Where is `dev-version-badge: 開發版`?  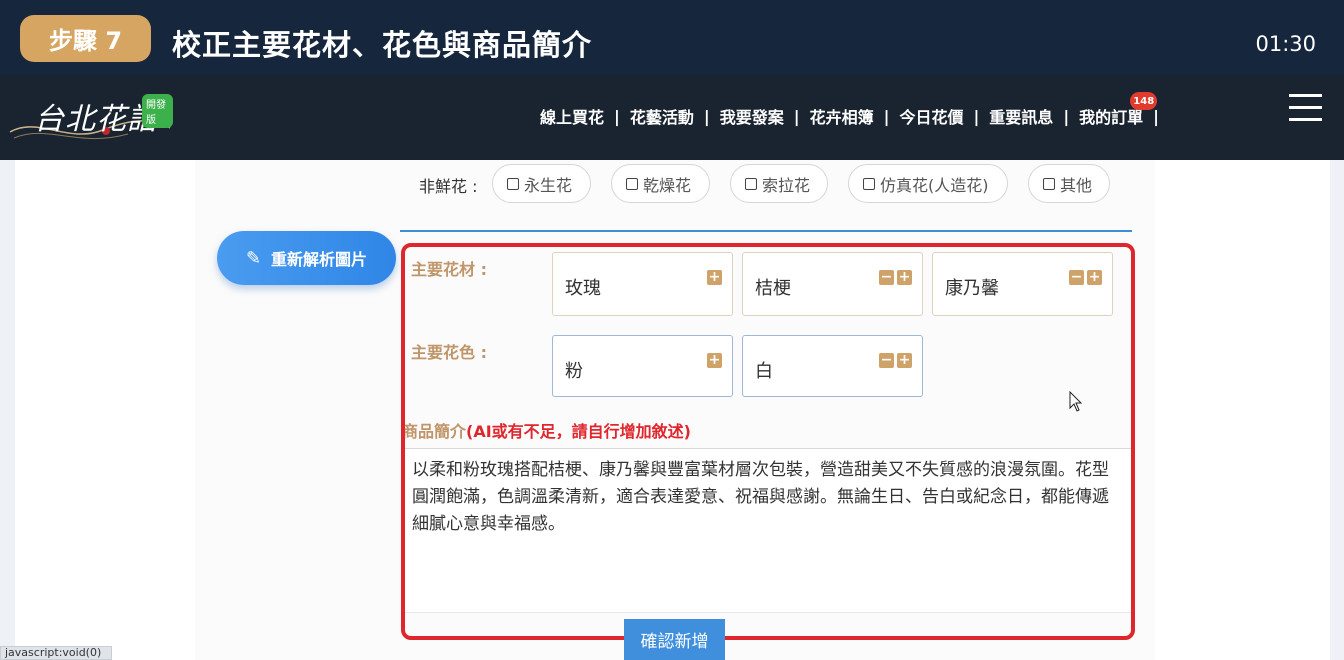 dev-version-badge: 開發版 is located at coordinates (157, 111).